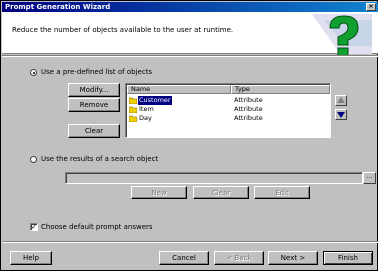  Describe the element at coordinates (190, 7) in the screenshot. I see `title-bar: Prompt Generation Wizard ×` at that location.